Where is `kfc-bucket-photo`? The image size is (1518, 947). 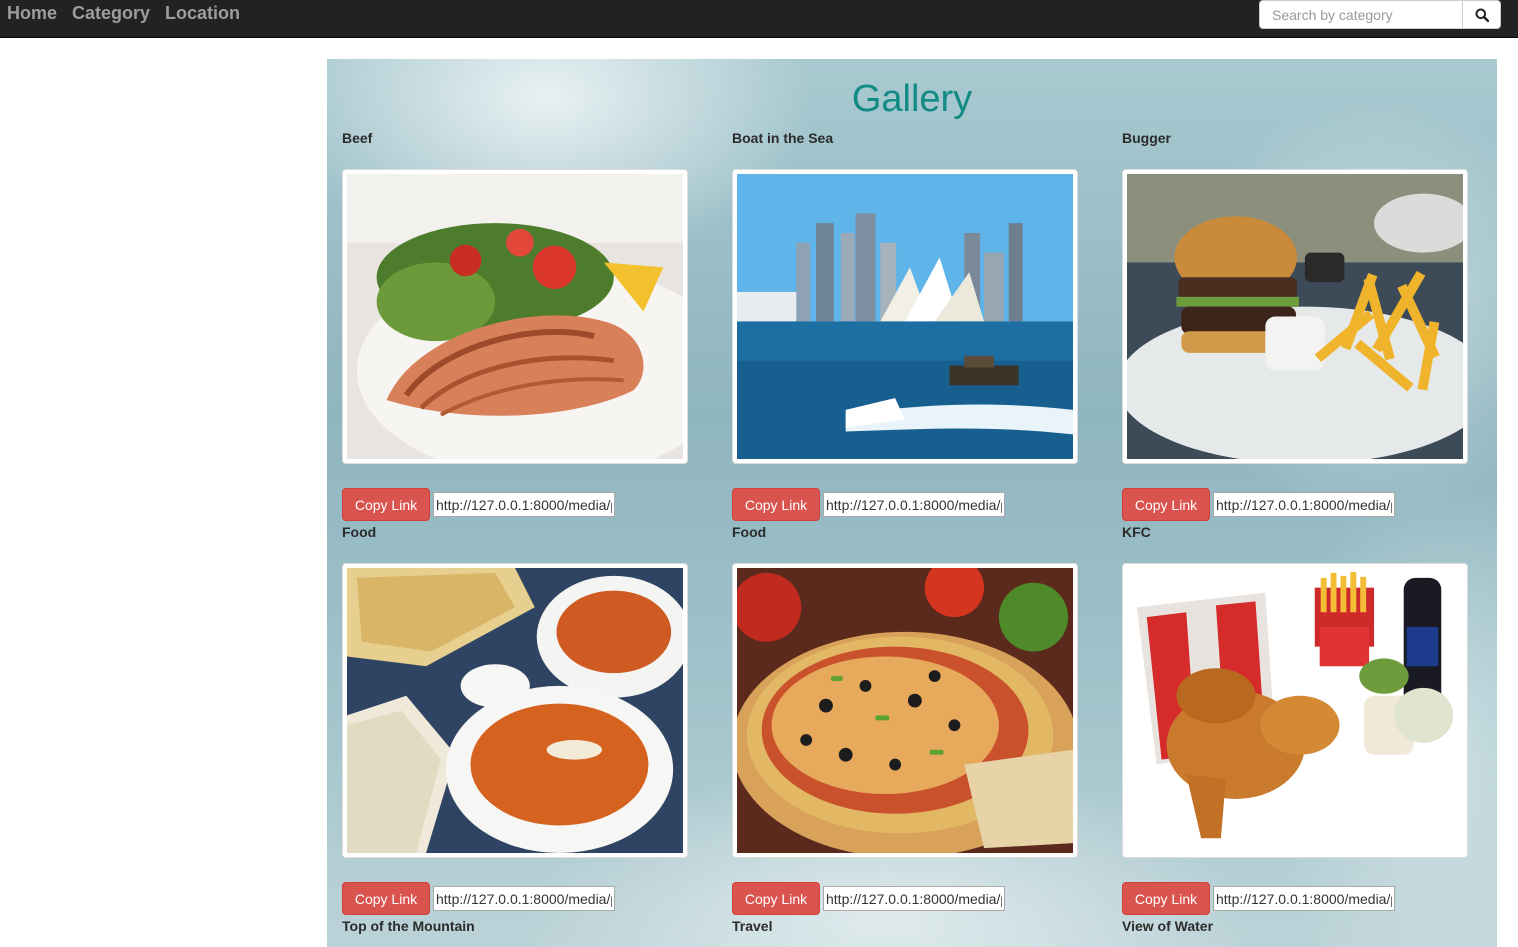
kfc-bucket-photo is located at coordinates (1295, 710).